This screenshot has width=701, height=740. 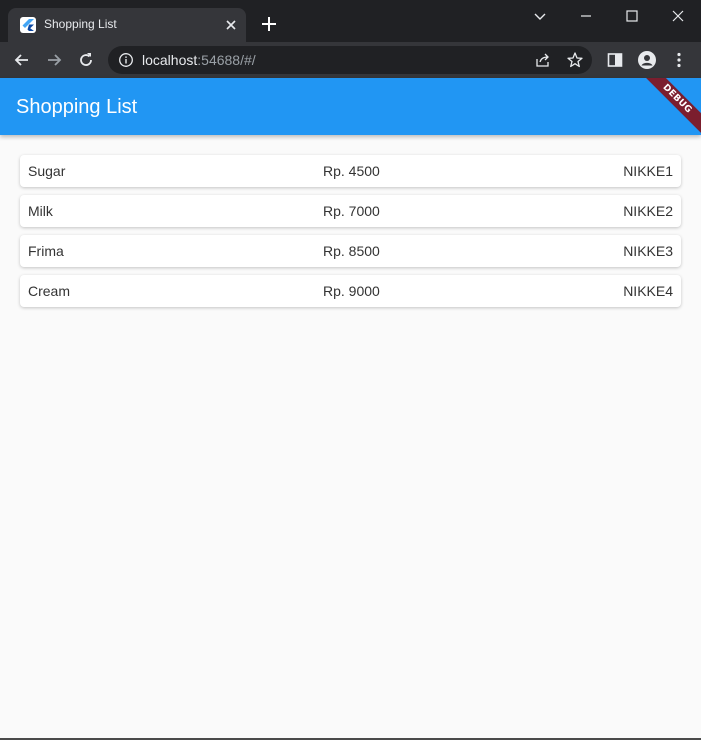 I want to click on list-item: Cream Rp. 9000 NIKKE4, so click(x=350, y=291).